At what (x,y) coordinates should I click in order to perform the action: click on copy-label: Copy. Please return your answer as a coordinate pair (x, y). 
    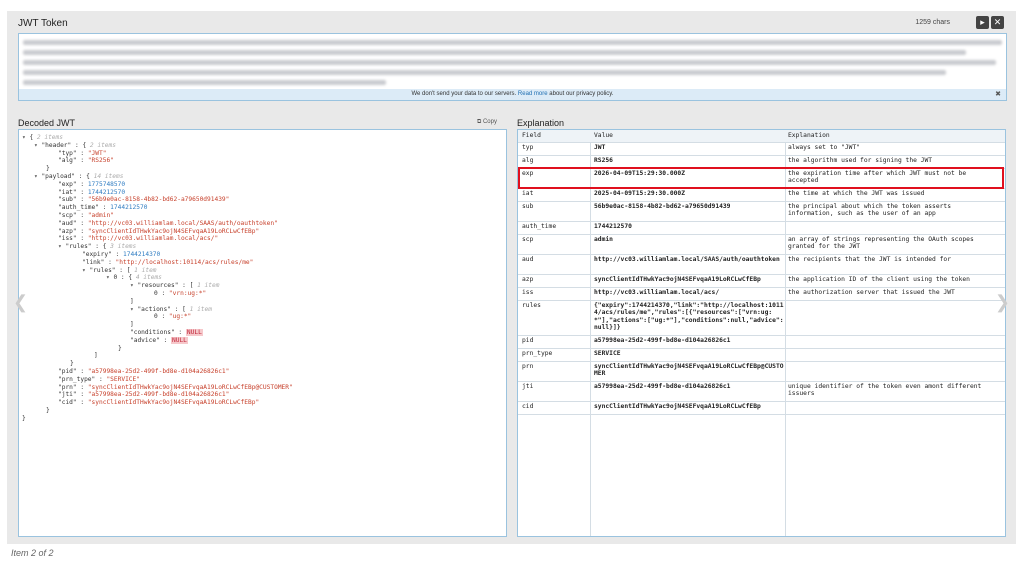
    Looking at the image, I should click on (489, 122).